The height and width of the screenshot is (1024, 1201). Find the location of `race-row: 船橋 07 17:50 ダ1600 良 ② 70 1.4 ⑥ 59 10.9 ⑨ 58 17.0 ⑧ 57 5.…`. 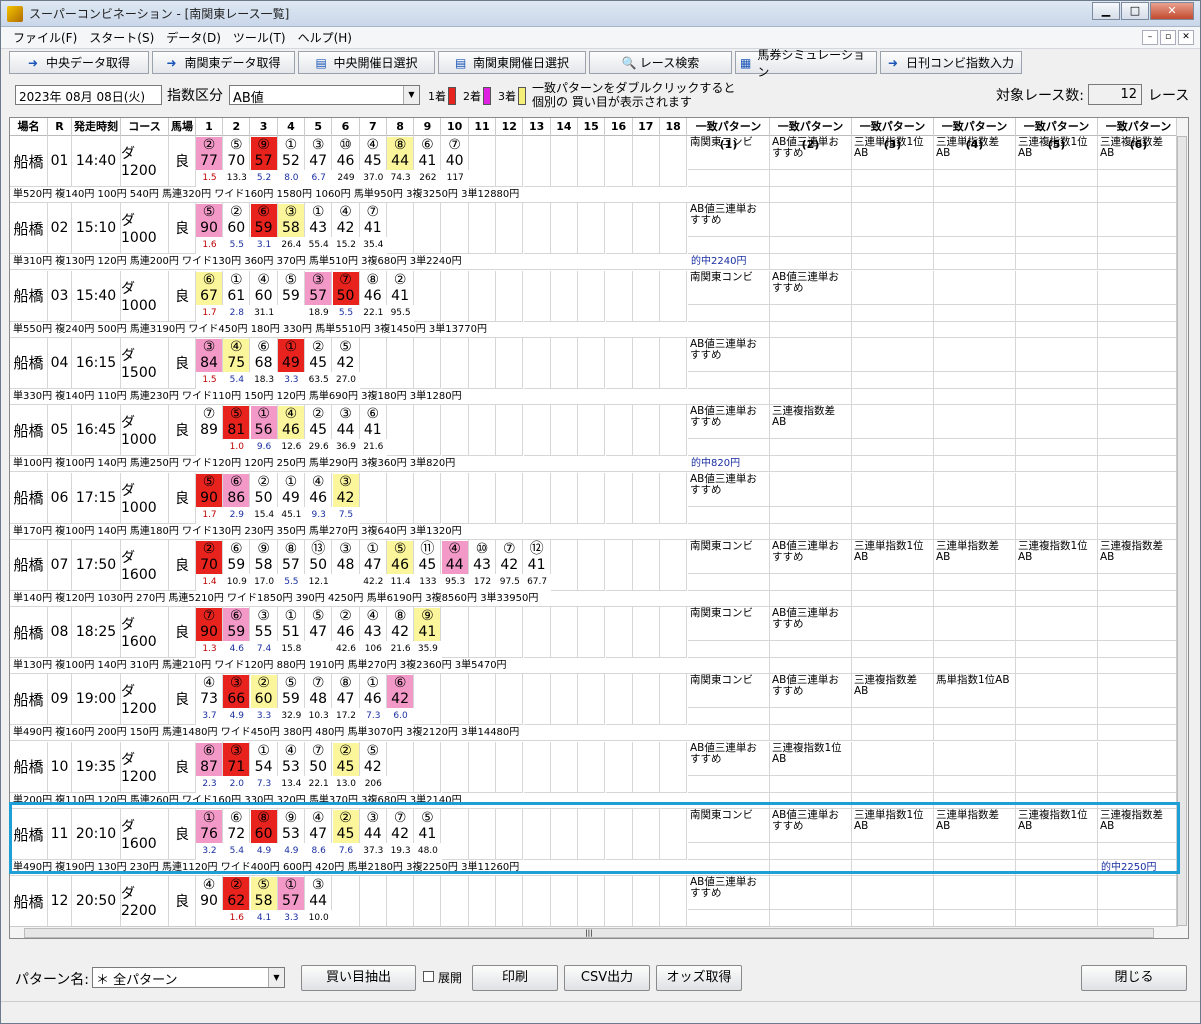

race-row: 船橋 07 17:50 ダ1600 良 ② 70 1.4 ⑥ 59 10.9 ⑨ 58 17.0 ⑧ 57 5.… is located at coordinates (595, 573).